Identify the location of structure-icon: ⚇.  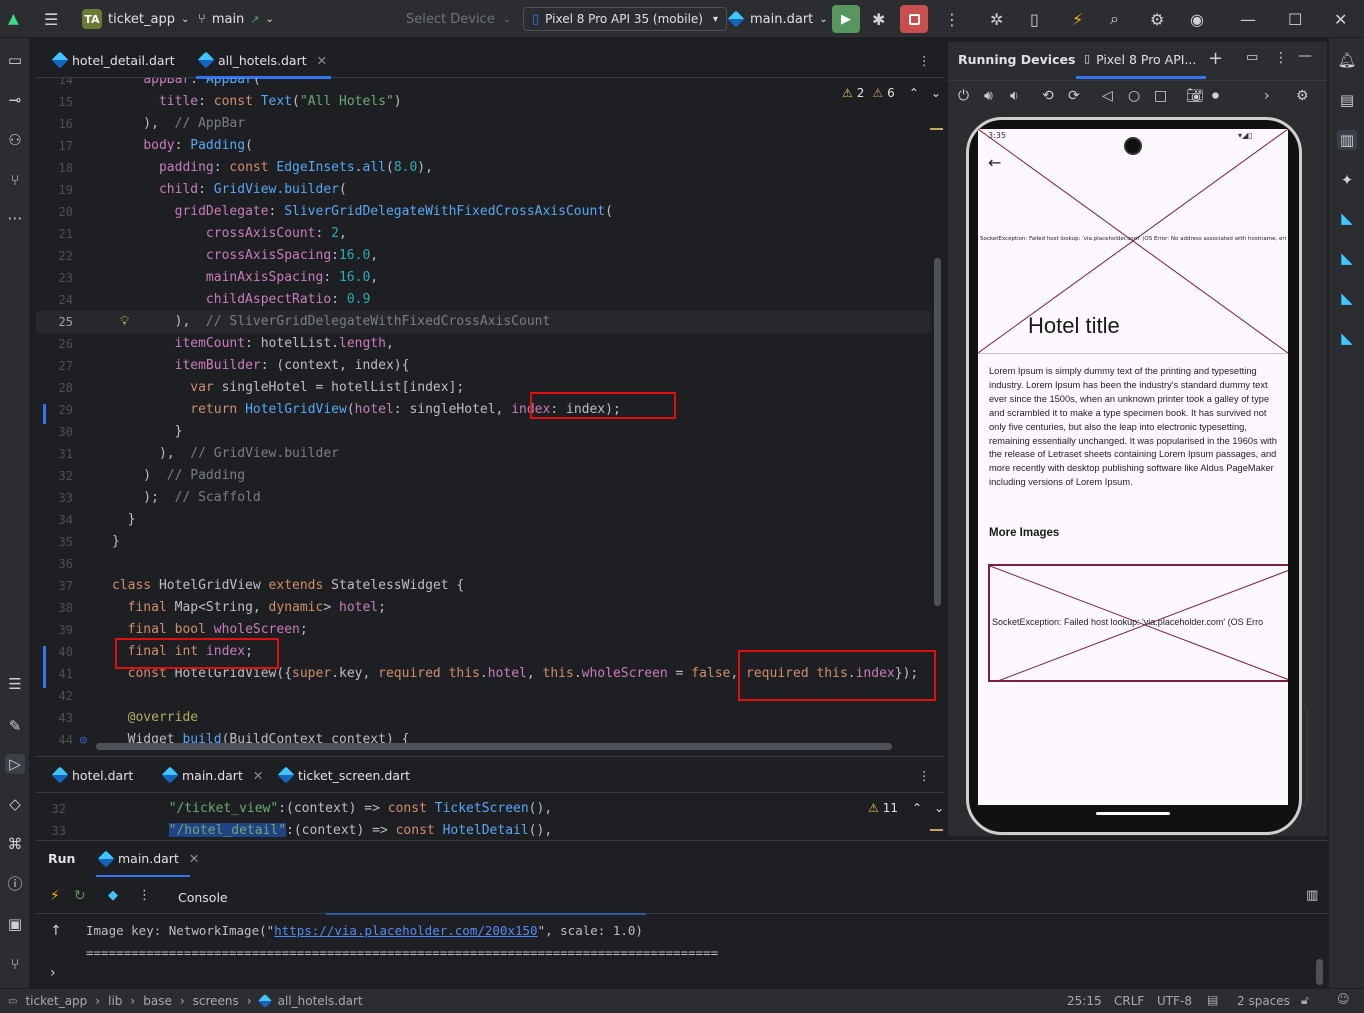
(15, 140).